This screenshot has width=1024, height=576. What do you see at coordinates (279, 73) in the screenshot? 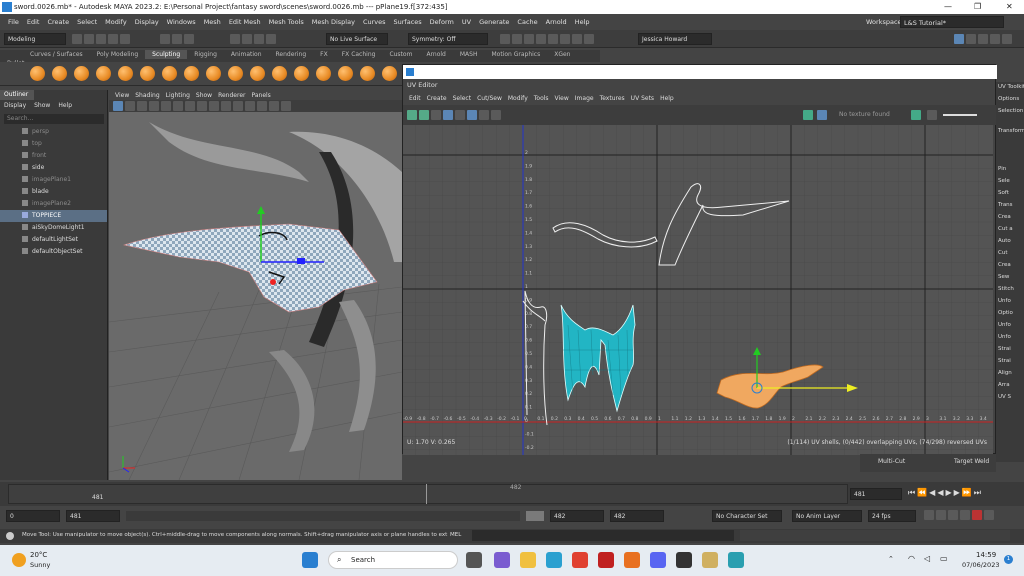
I see `scrape-tool-icon` at bounding box center [279, 73].